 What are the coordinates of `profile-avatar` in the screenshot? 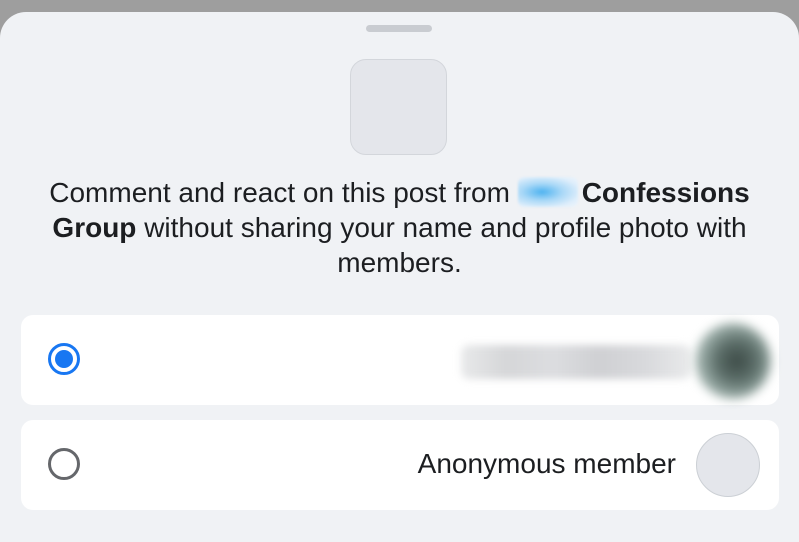 It's located at (733, 361).